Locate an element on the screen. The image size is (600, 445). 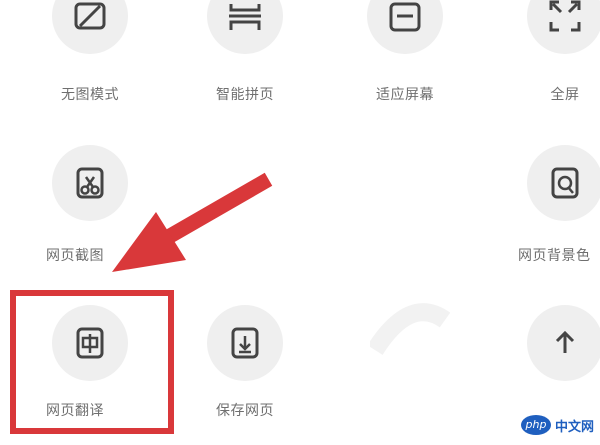
watermark: php 中文网 is located at coordinates (557, 425).